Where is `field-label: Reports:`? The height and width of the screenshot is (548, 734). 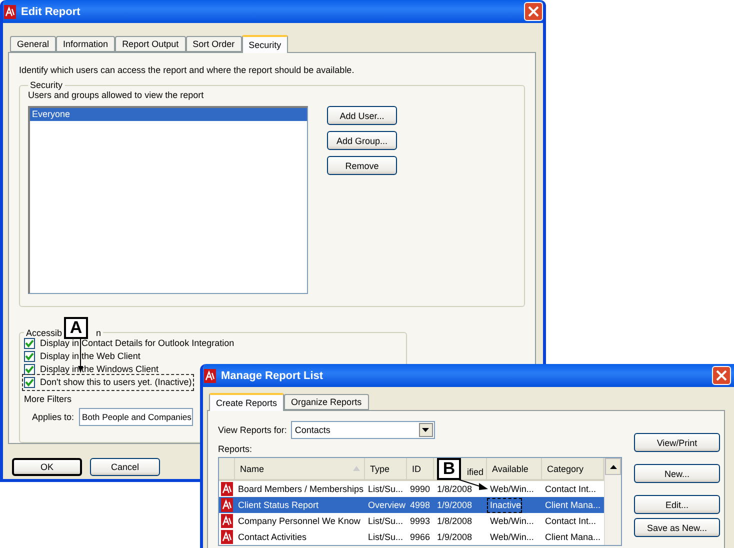 field-label: Reports: is located at coordinates (235, 449).